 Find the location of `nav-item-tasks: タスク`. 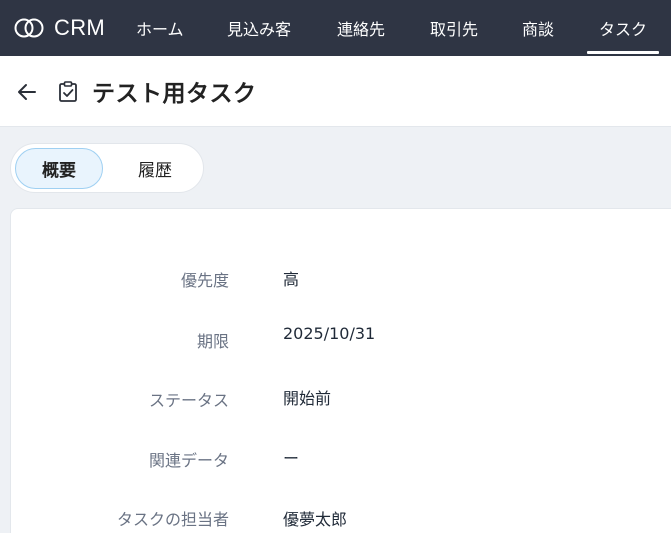

nav-item-tasks: タスク is located at coordinates (623, 28).